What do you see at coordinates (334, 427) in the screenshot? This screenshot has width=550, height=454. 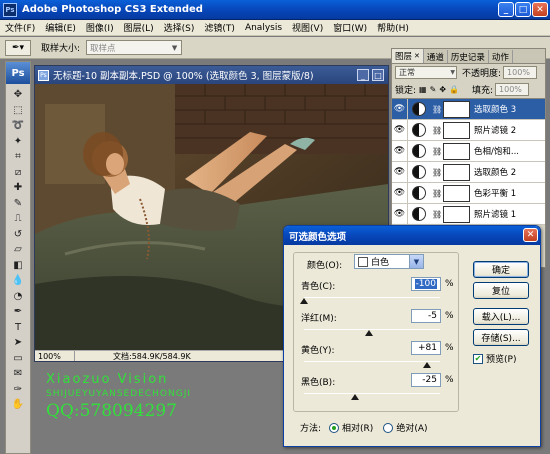 I see `method-relative-radio` at bounding box center [334, 427].